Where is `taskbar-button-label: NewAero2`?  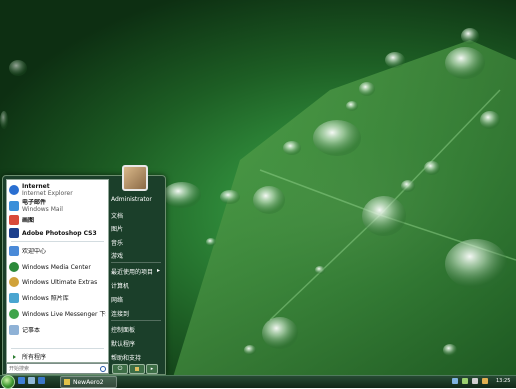
taskbar-button-label: NewAero2 is located at coordinates (88, 382).